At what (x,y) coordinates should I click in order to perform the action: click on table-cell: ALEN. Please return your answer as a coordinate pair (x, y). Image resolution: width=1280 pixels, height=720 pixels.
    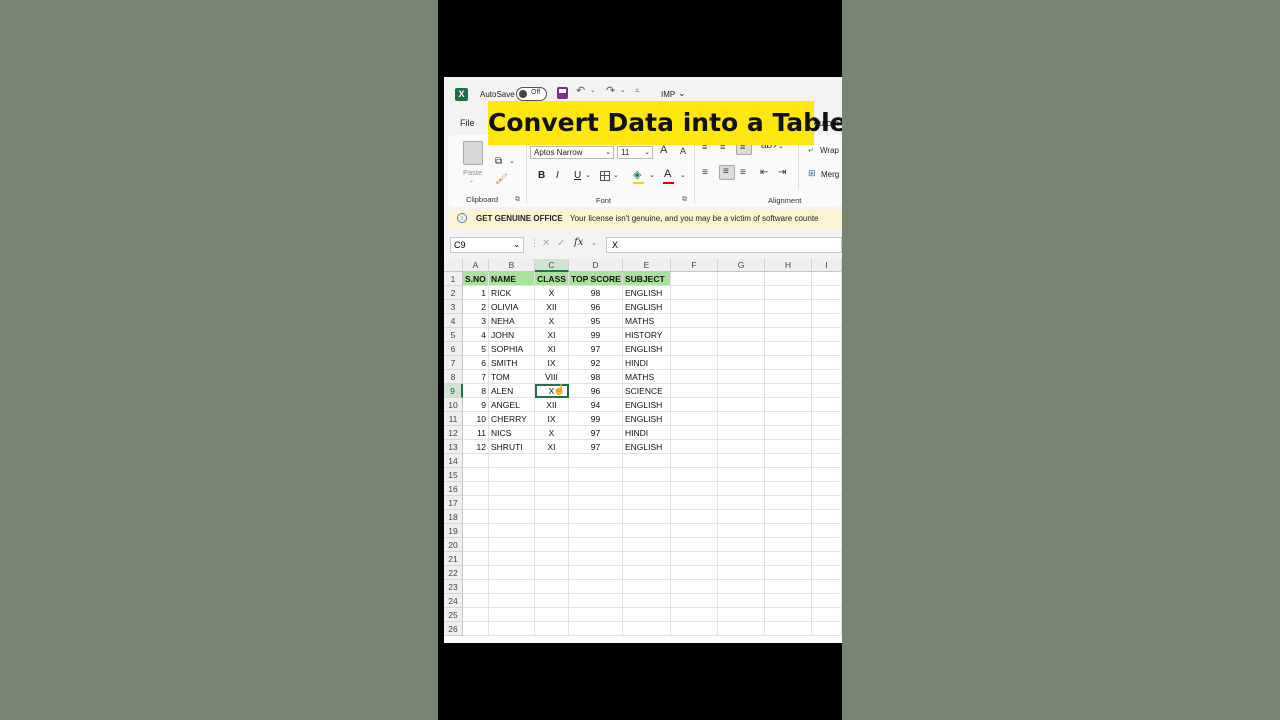
    Looking at the image, I should click on (512, 391).